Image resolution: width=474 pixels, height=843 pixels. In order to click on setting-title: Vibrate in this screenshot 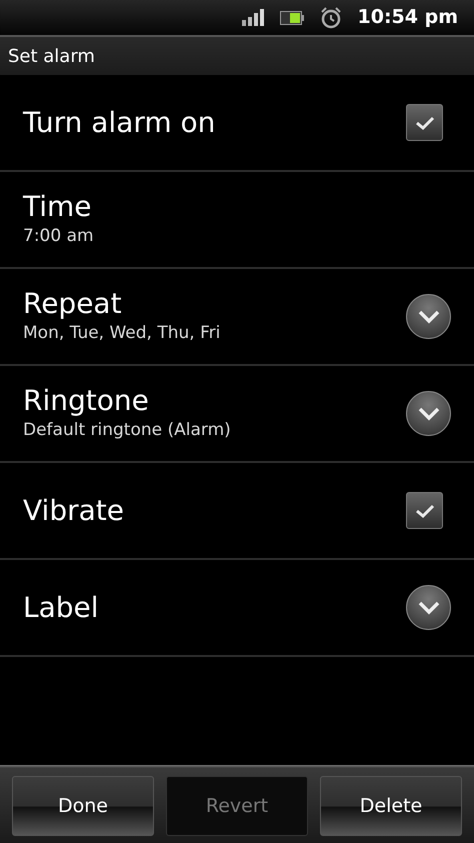, I will do `click(73, 511)`.